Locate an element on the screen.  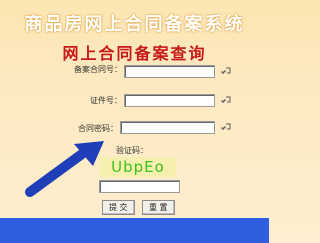
password-label: 合同密码： is located at coordinates (98, 128).